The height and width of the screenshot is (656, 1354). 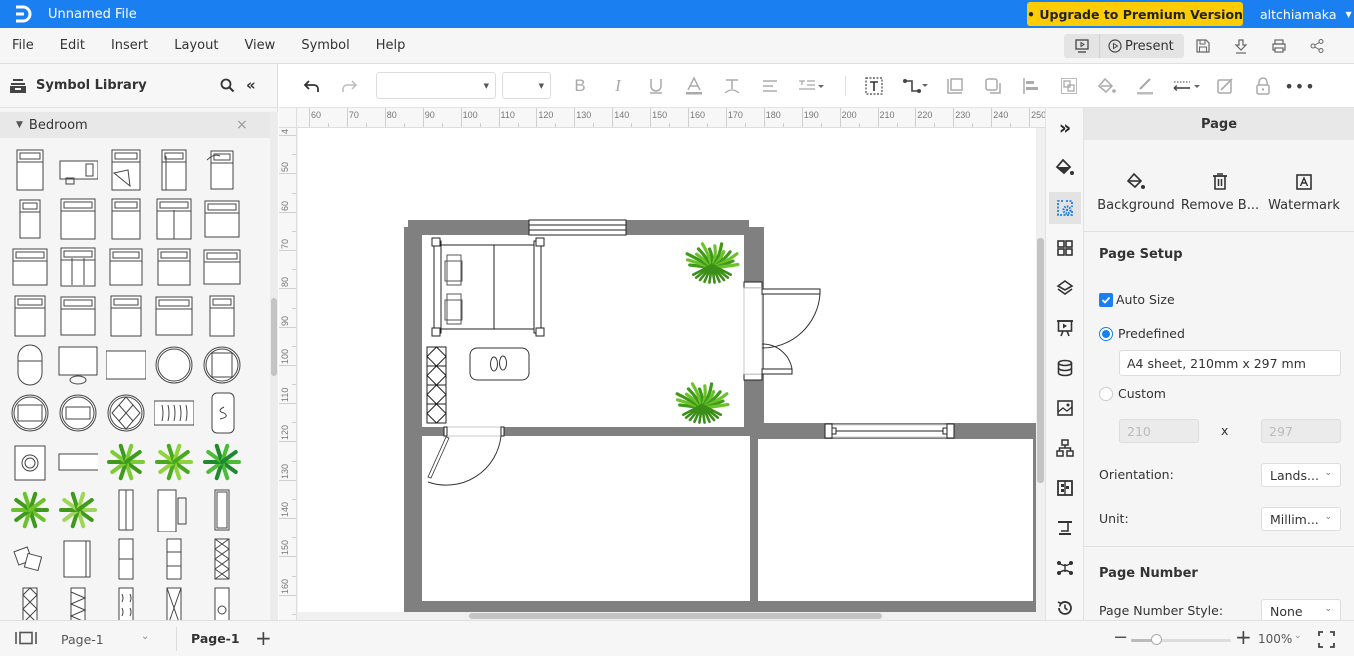 I want to click on canvas-vertical-scrollbar, so click(x=1040, y=374).